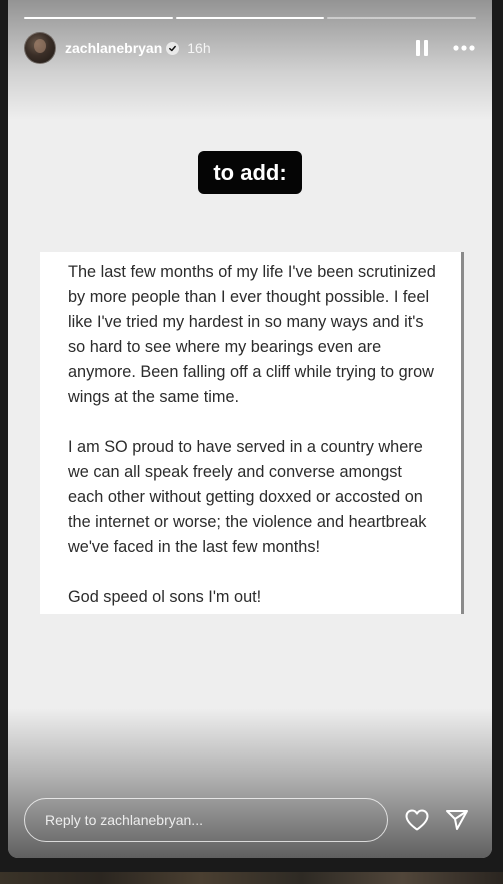 This screenshot has height=884, width=503. Describe the element at coordinates (417, 820) in the screenshot. I see `heart-icon` at that location.